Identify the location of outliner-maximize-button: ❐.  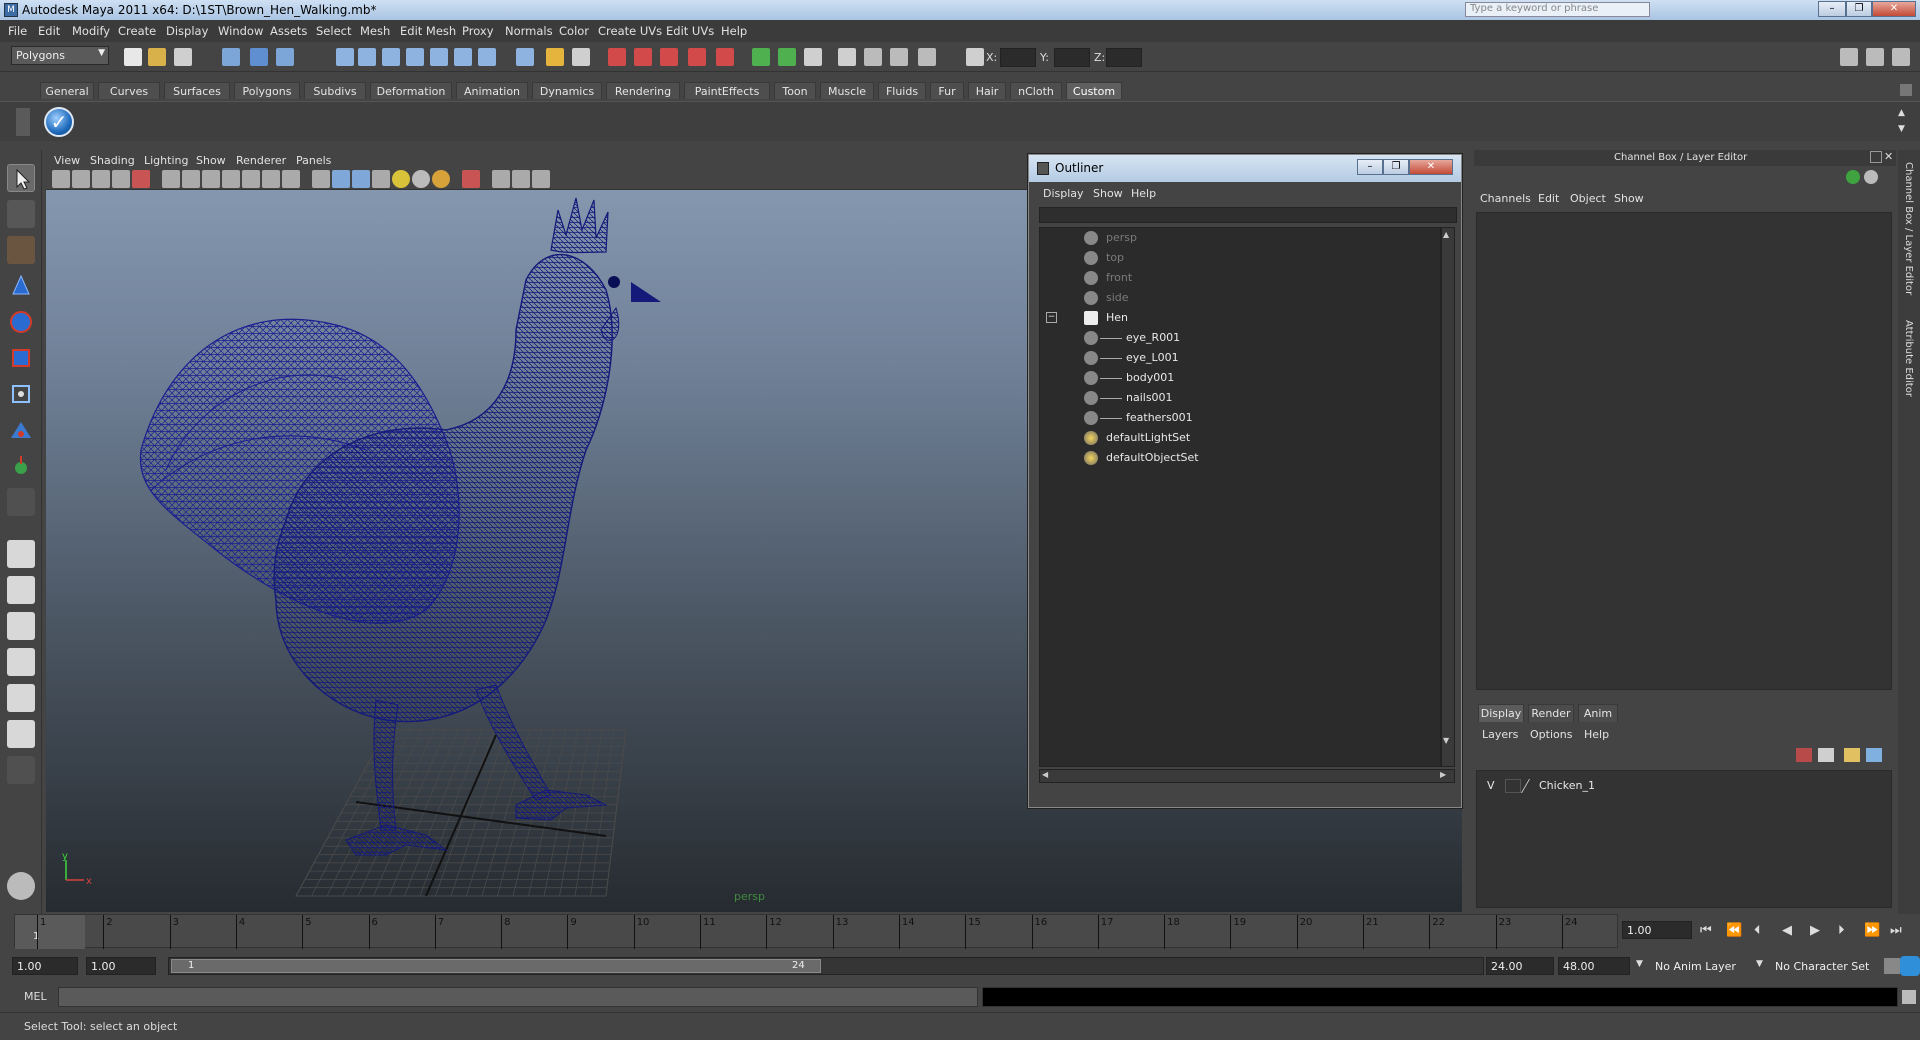
(1396, 167).